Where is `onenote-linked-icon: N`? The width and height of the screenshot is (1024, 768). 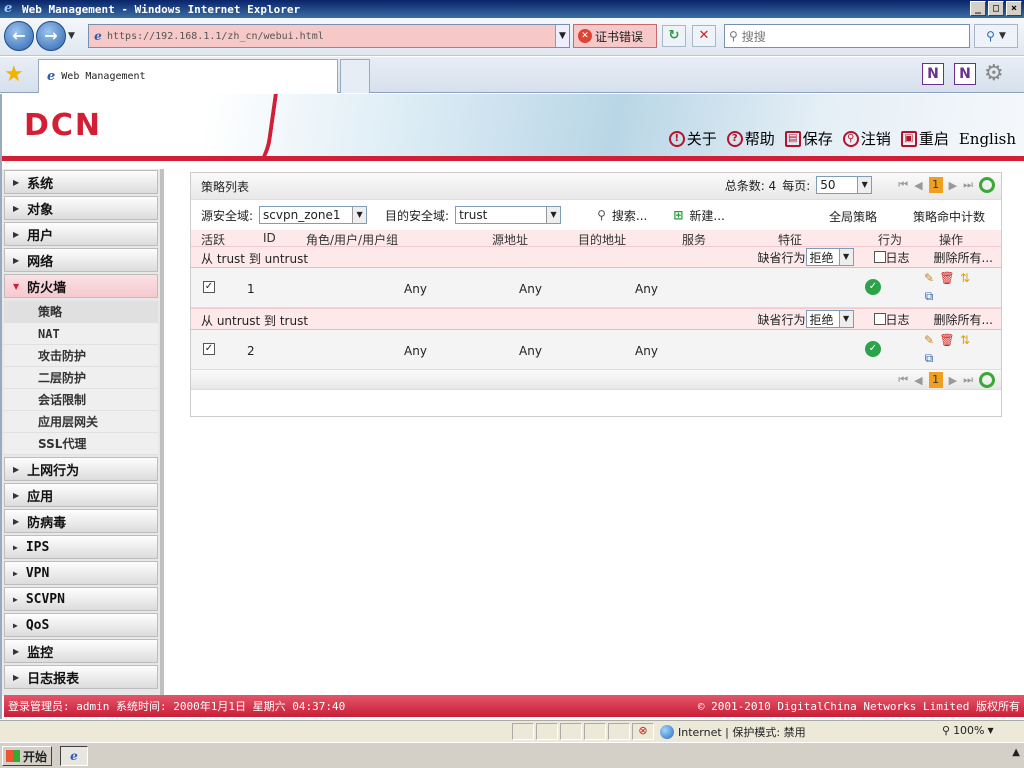 onenote-linked-icon: N is located at coordinates (965, 74).